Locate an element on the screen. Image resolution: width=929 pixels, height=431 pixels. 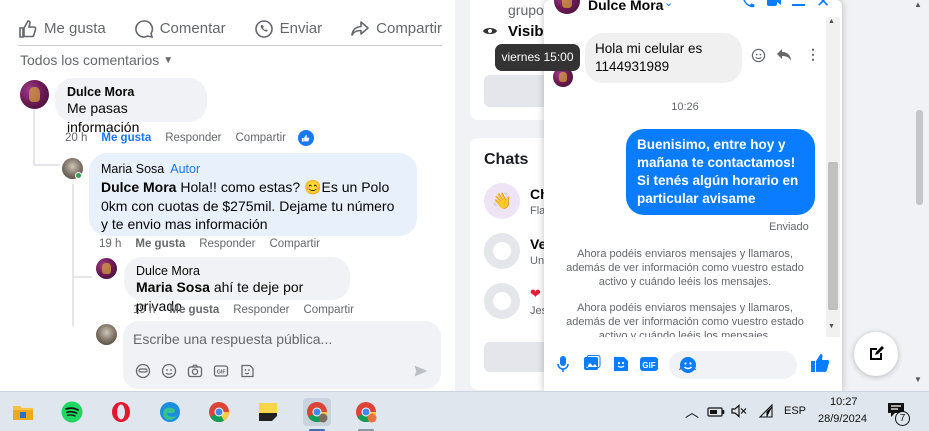
file-explorer-icon is located at coordinates (23, 412).